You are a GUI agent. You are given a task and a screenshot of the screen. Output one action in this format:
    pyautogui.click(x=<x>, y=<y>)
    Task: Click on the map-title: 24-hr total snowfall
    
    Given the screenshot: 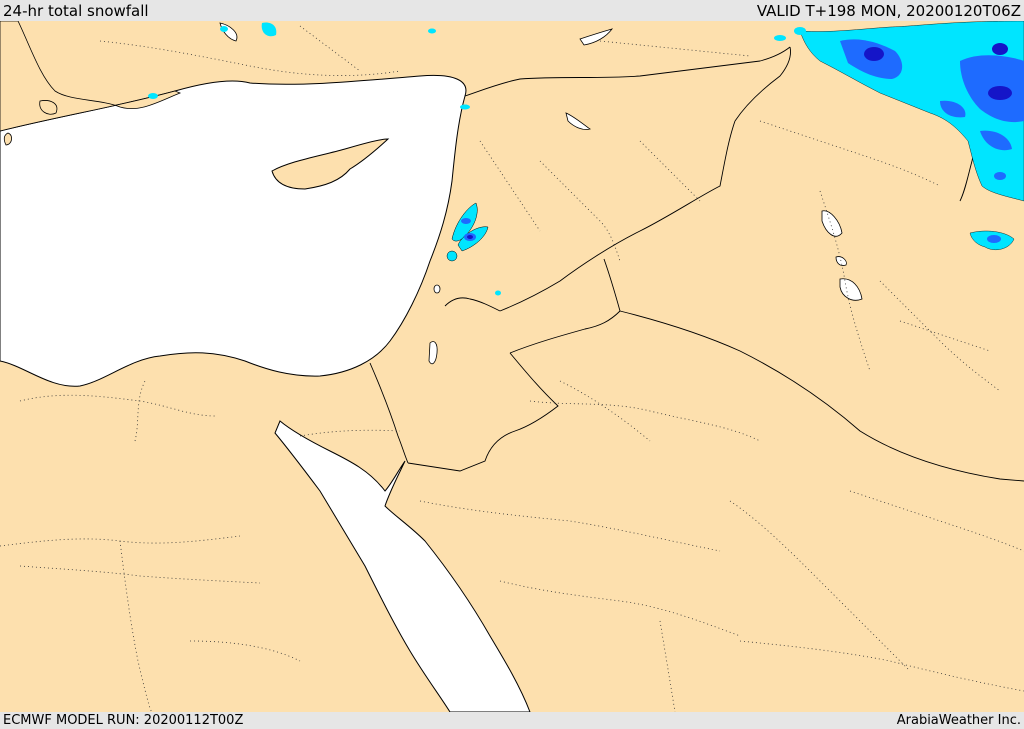 What is the action you would take?
    pyautogui.click(x=76, y=10)
    